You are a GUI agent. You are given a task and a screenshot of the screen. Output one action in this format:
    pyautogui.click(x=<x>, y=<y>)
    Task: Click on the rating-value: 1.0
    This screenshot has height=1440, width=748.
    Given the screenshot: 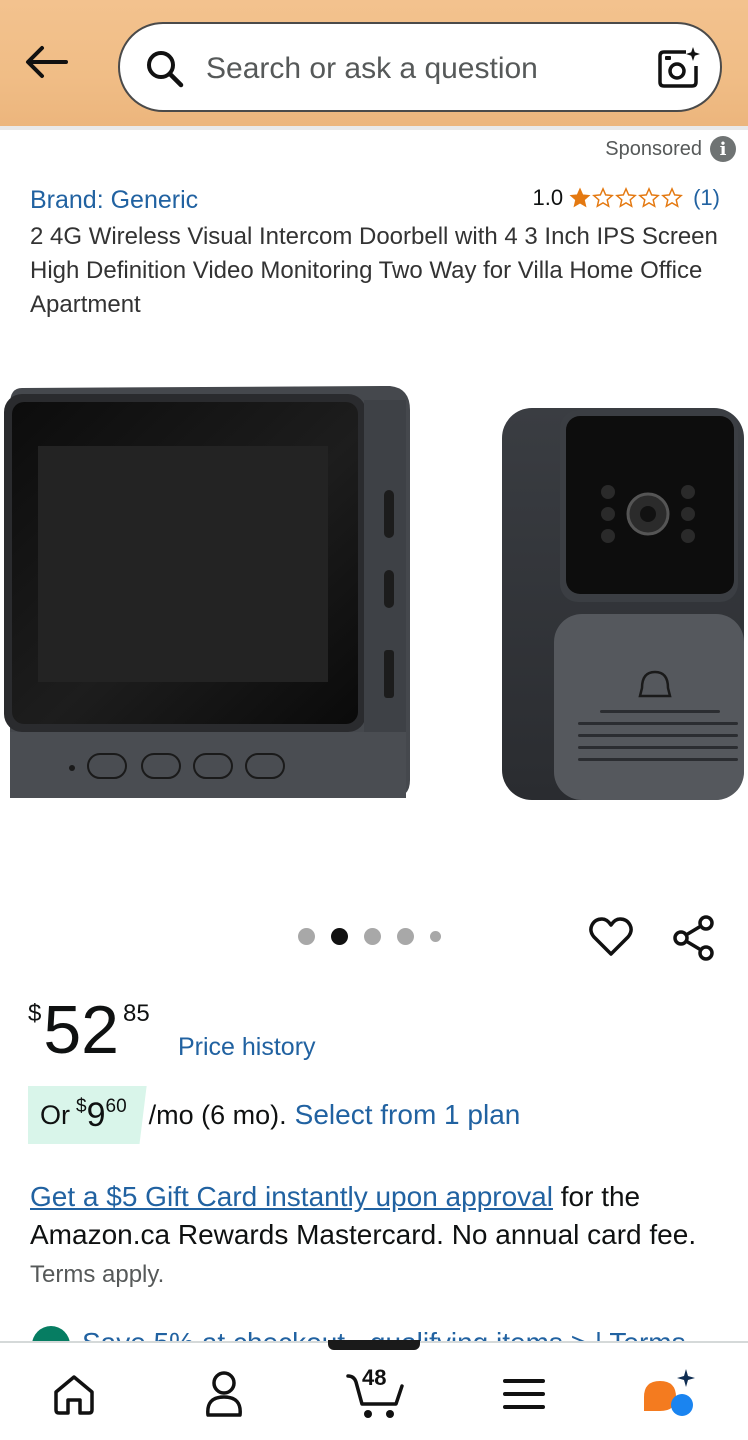 What is the action you would take?
    pyautogui.click(x=548, y=197)
    